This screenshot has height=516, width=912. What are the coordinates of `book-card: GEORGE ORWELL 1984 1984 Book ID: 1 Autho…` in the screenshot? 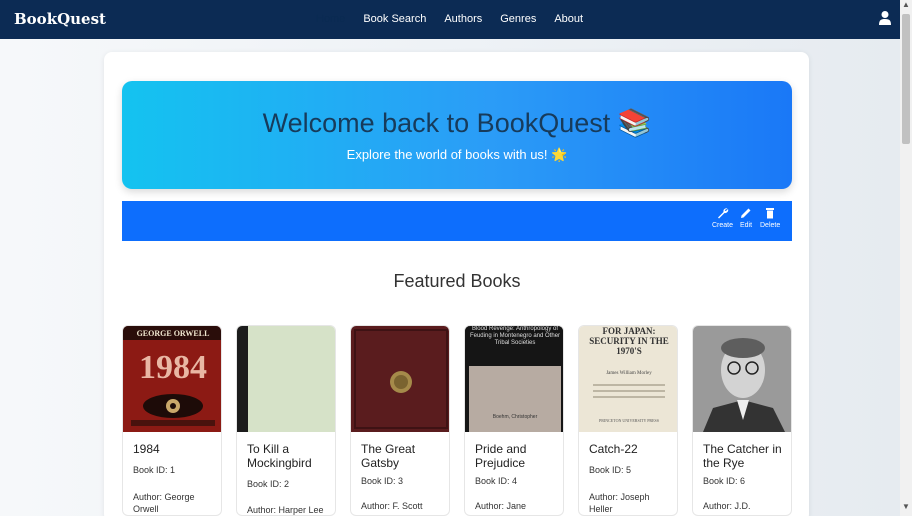 It's located at (172, 420).